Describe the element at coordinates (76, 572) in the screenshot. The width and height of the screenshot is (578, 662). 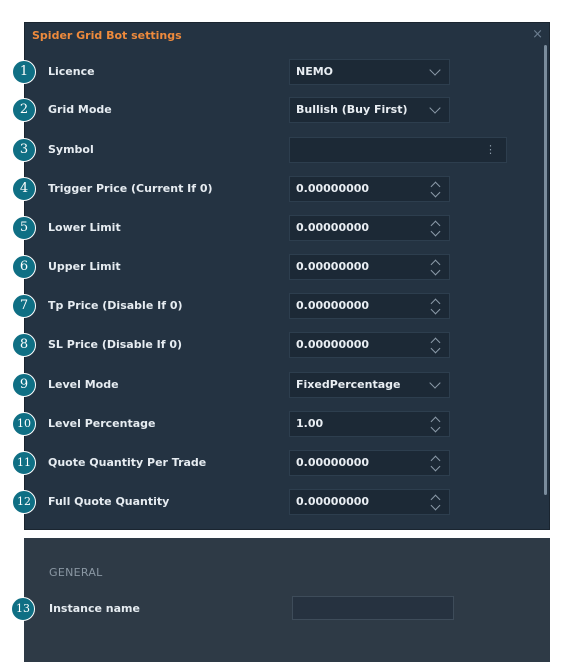
I see `general-section-title: GENERAL` at that location.